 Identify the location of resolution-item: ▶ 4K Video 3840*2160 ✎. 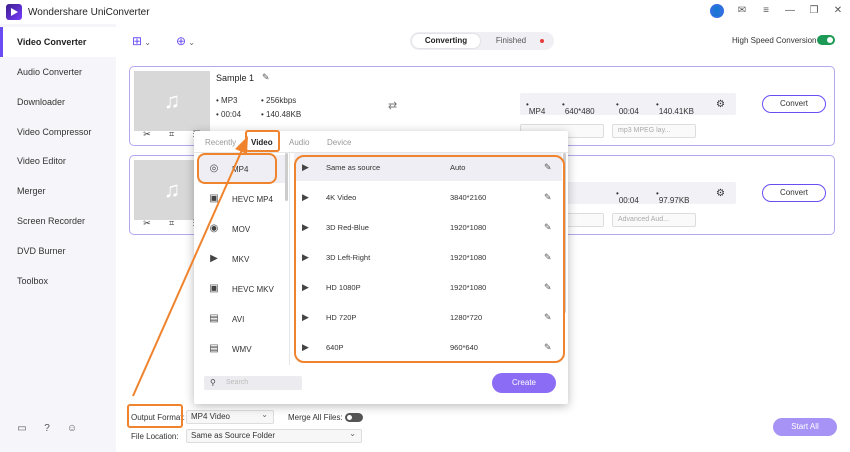
(428, 197).